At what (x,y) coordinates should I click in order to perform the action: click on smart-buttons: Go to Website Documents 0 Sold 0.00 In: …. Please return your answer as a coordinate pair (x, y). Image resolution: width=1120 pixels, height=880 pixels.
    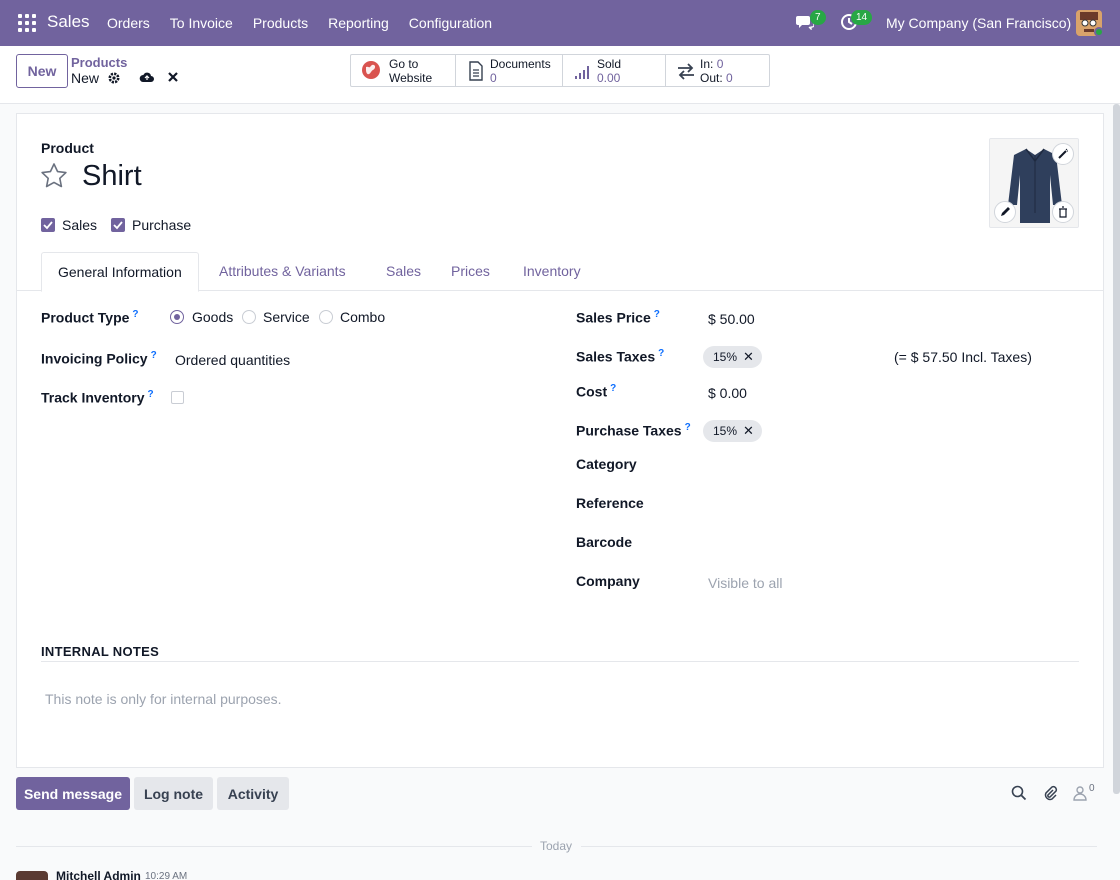
    Looking at the image, I should click on (560, 70).